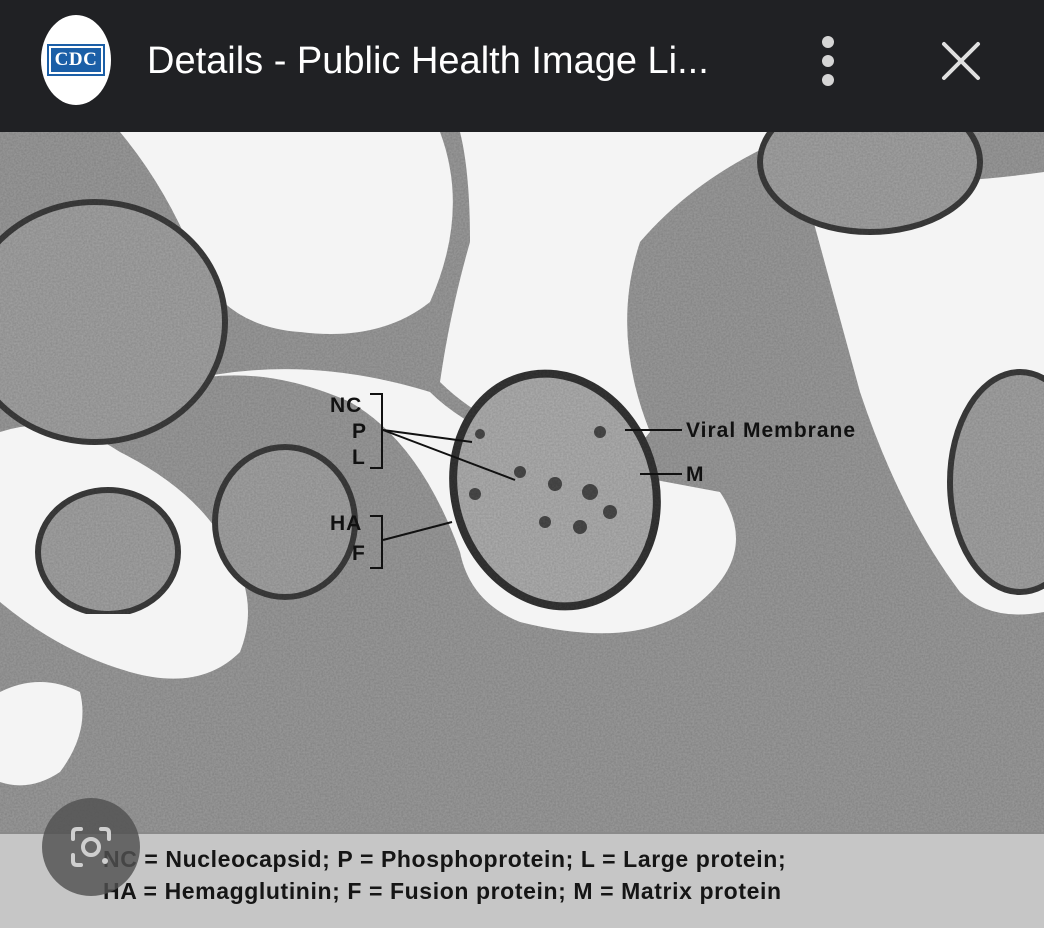 The height and width of the screenshot is (928, 1044). Describe the element at coordinates (360, 431) in the screenshot. I see `label-p: P` at that location.